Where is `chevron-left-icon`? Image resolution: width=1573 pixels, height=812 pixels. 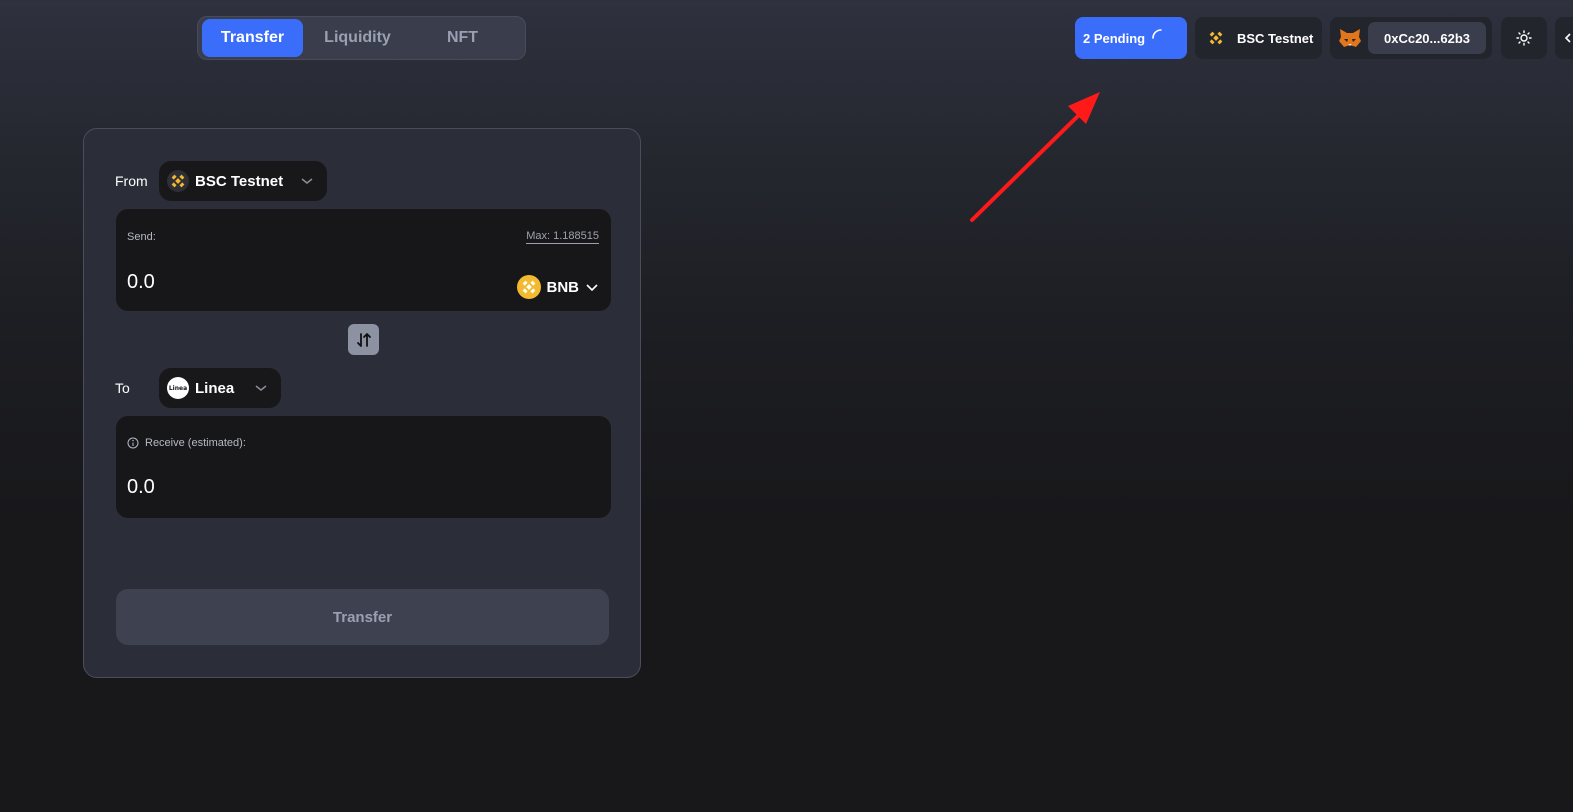
chevron-left-icon is located at coordinates (1567, 38).